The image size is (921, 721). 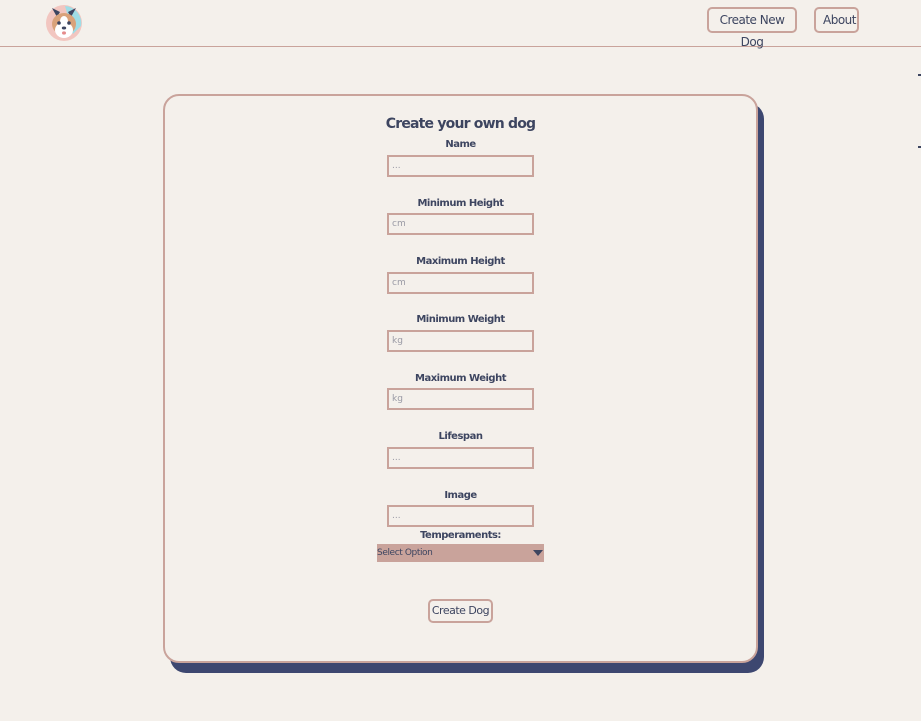 What do you see at coordinates (460, 553) in the screenshot?
I see `temperaments-select: Select Option` at bounding box center [460, 553].